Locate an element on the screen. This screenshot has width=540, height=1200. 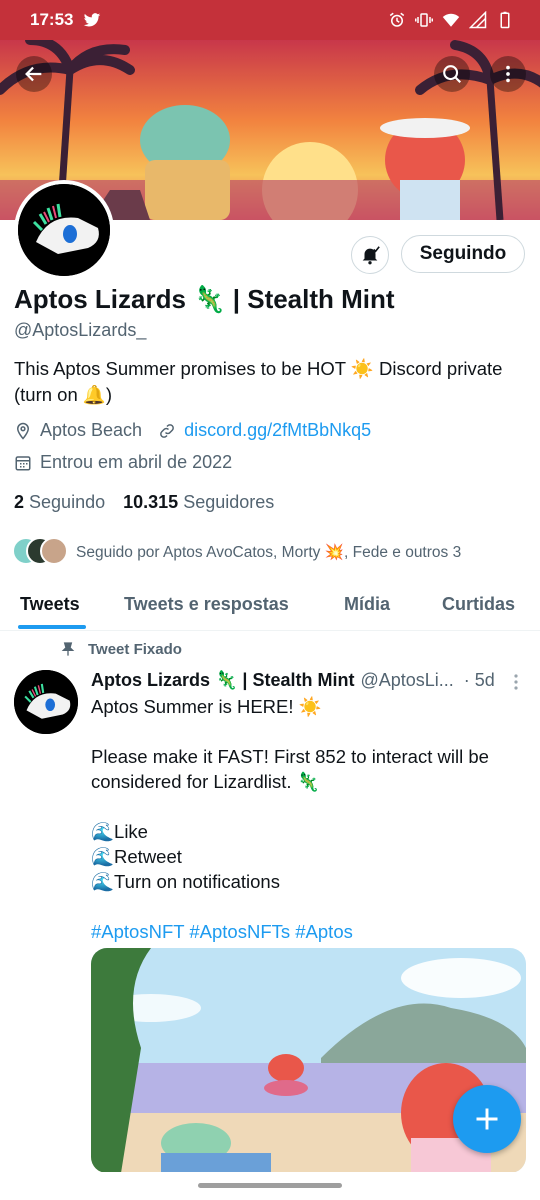
profile-stats: 2 Seguindo 10.315 Seguidores is located at coordinates (144, 502).